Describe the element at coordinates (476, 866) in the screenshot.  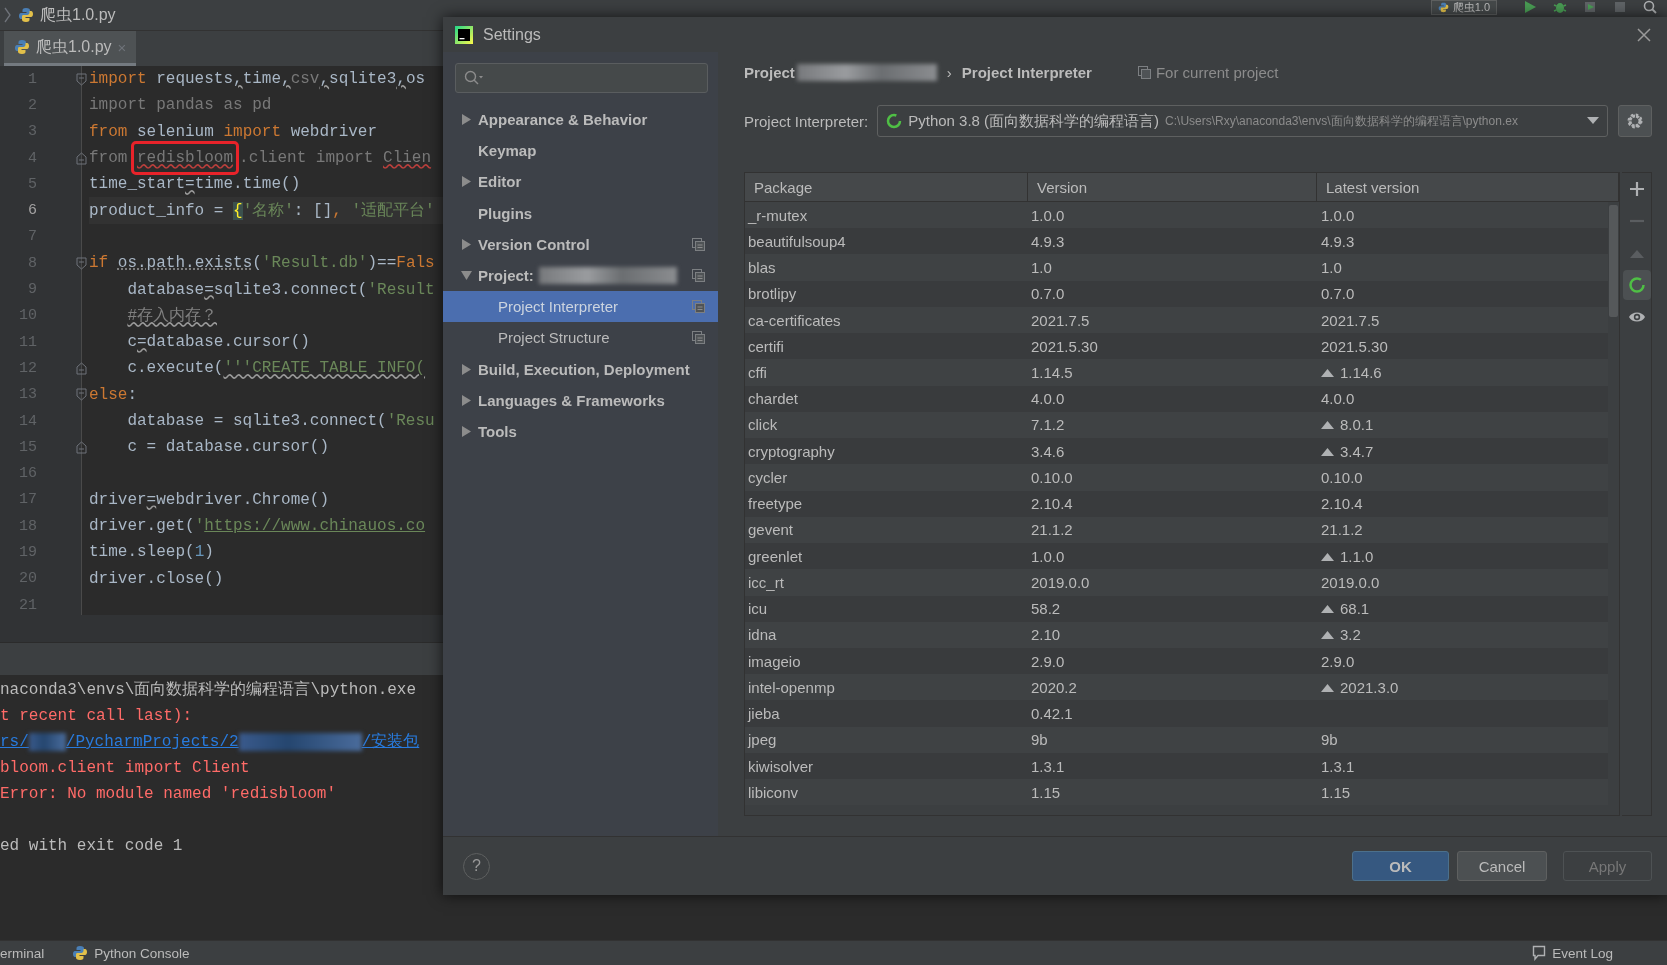
I see `help-button: ?` at that location.